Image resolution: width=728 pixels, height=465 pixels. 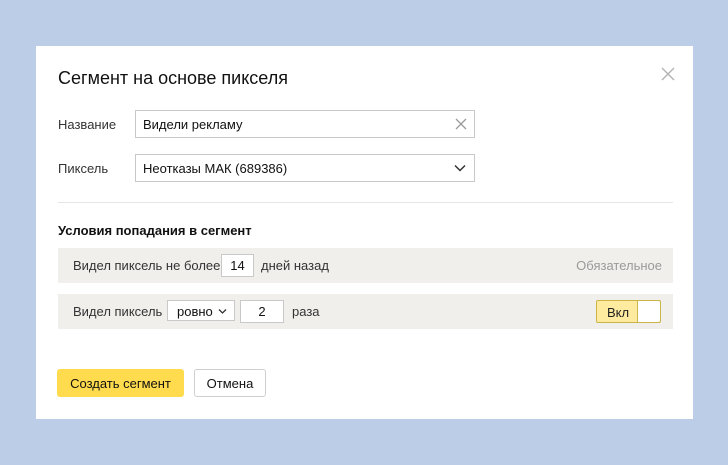 I want to click on conditions-title: Условия попадания в сегмент, so click(x=155, y=230).